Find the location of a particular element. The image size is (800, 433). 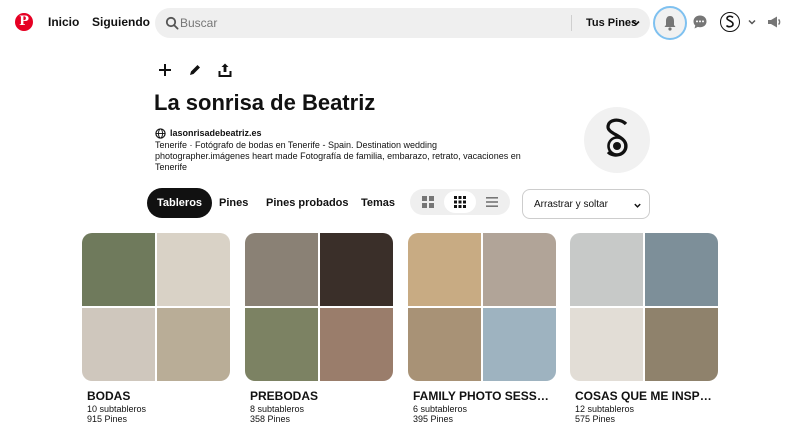

profile-avatar is located at coordinates (617, 140).